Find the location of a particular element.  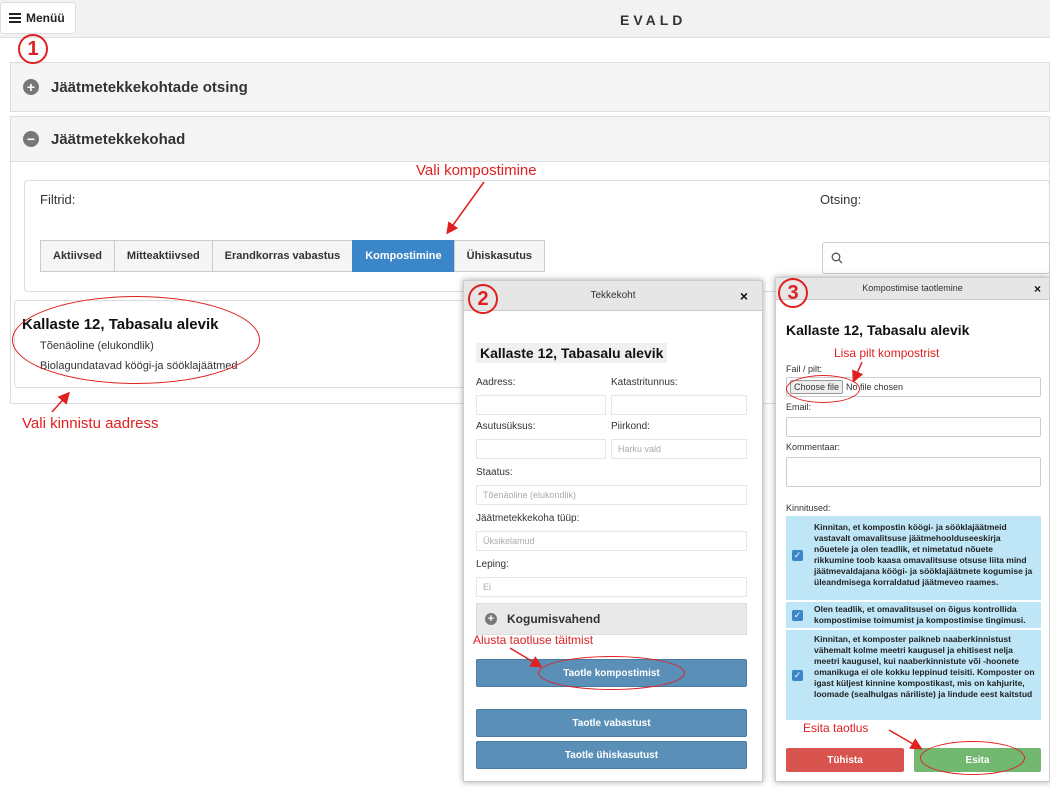

filters-box is located at coordinates (537, 236).